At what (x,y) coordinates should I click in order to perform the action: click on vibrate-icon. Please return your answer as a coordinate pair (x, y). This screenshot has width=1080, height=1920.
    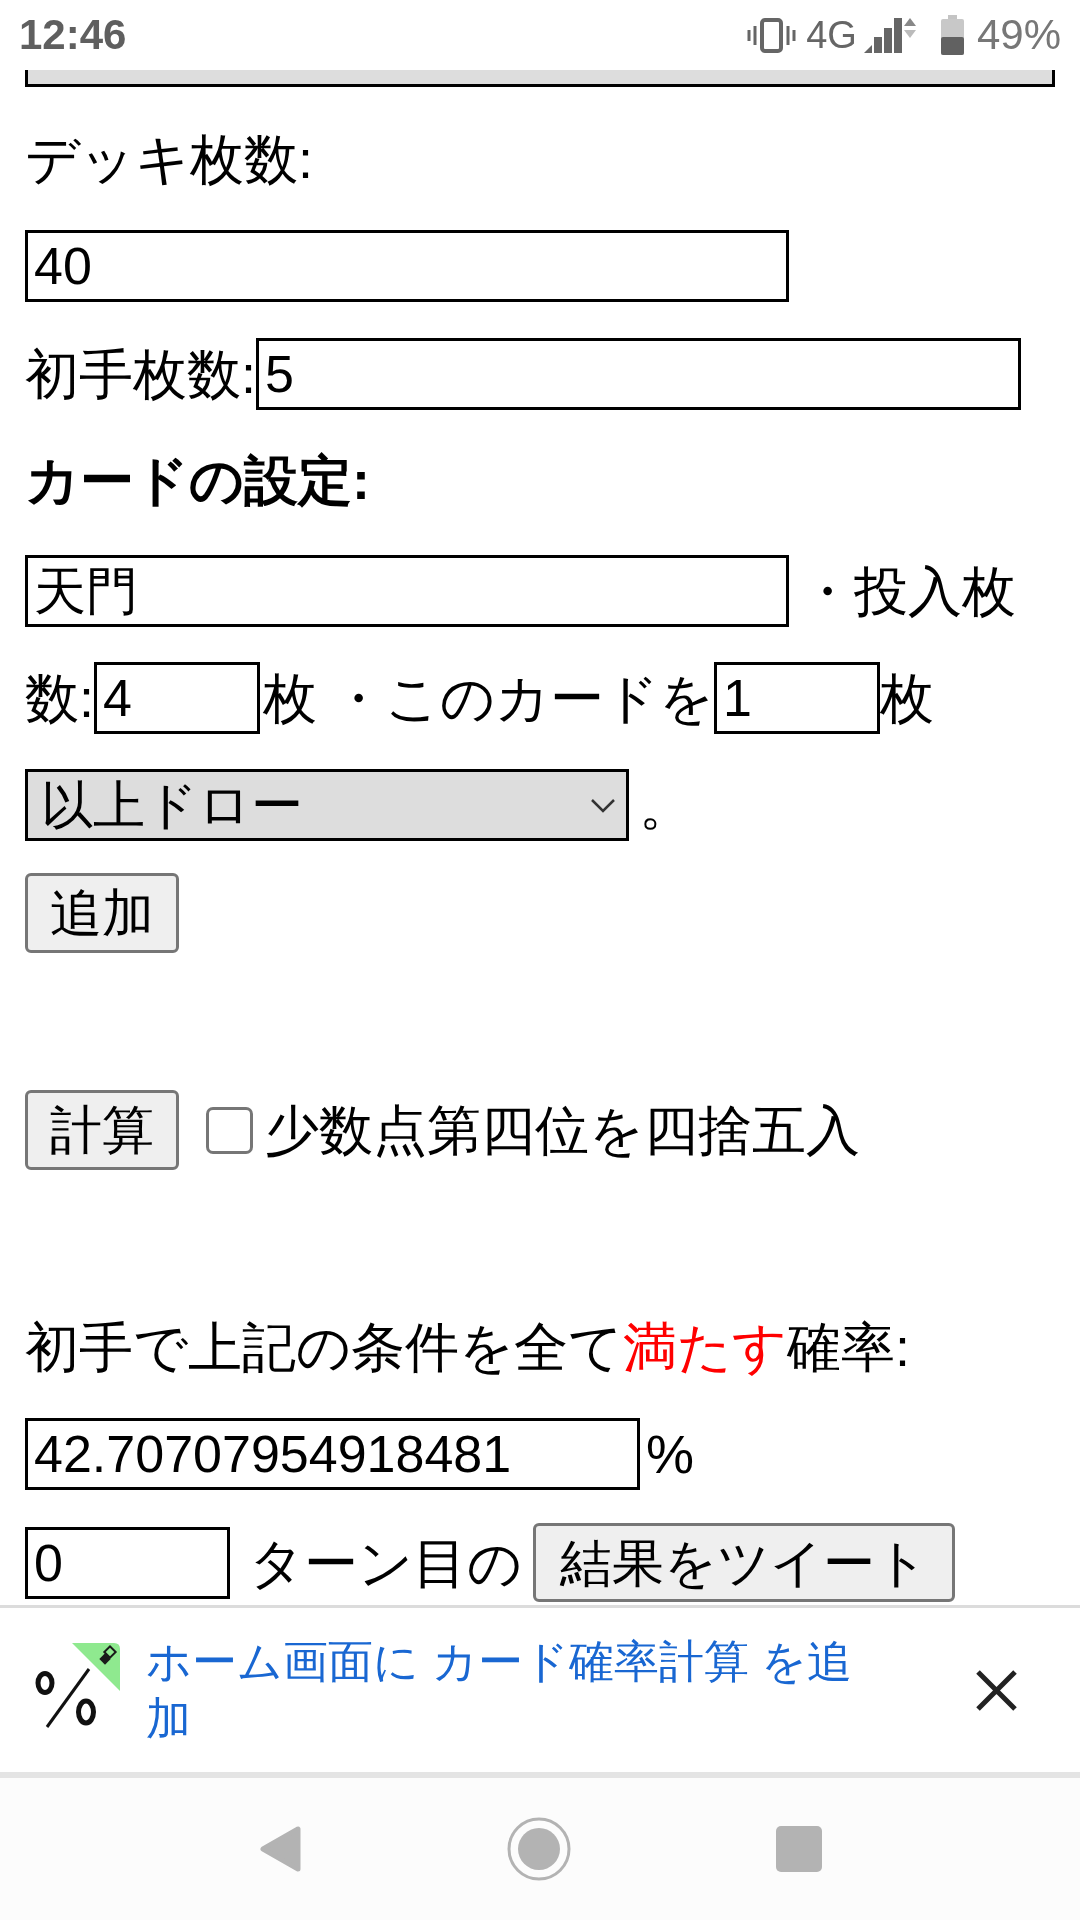
    Looking at the image, I should click on (772, 35).